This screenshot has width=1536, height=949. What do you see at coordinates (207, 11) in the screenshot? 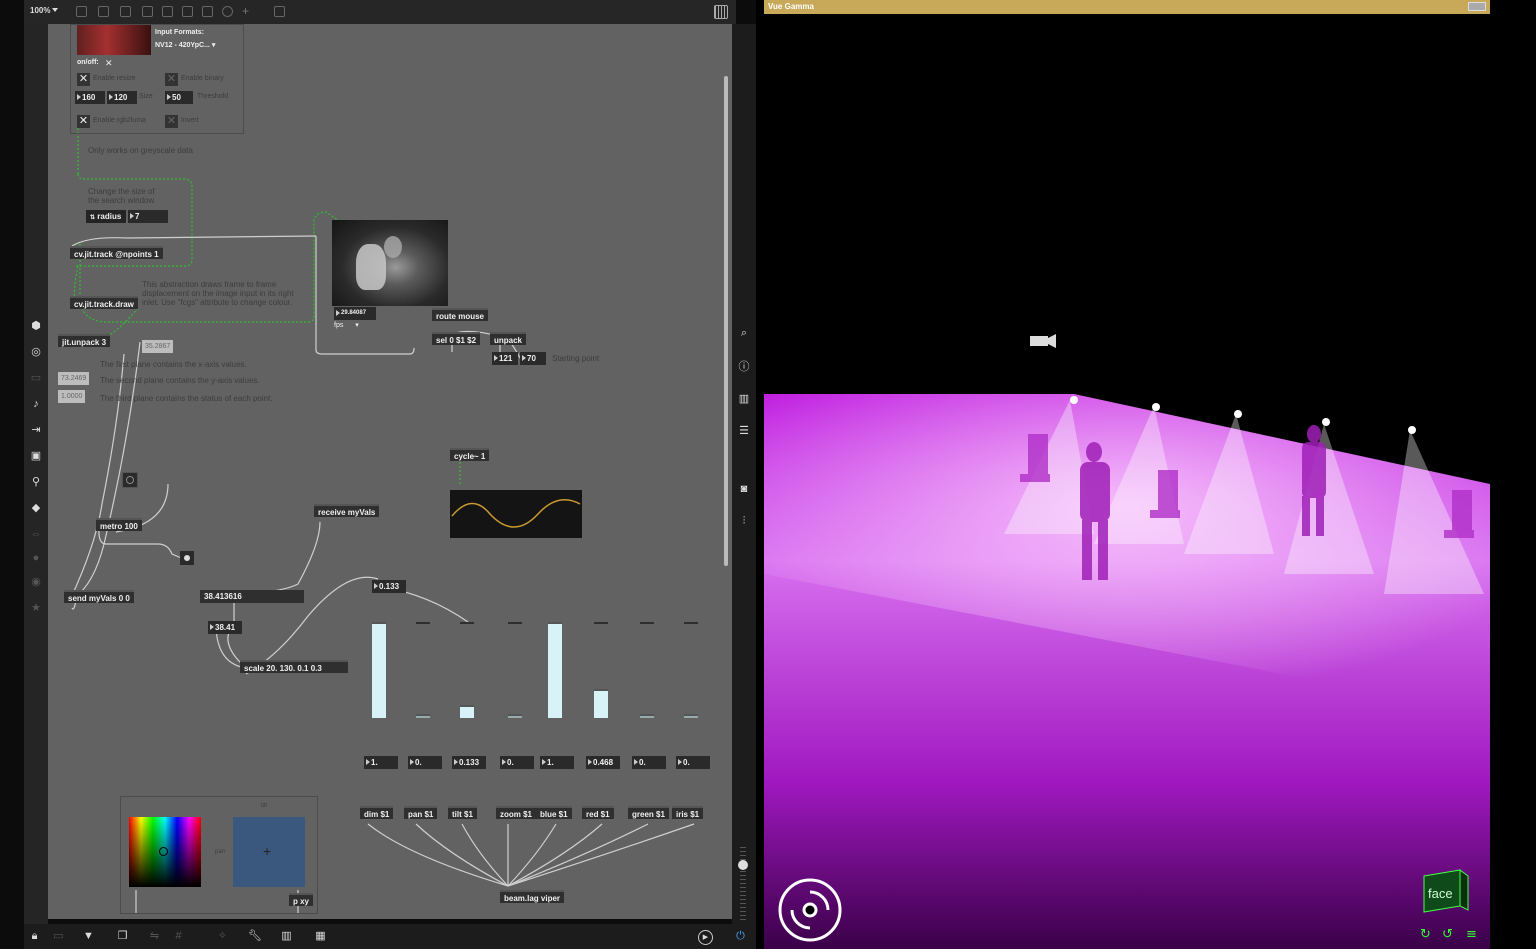
I see `slider-icon` at bounding box center [207, 11].